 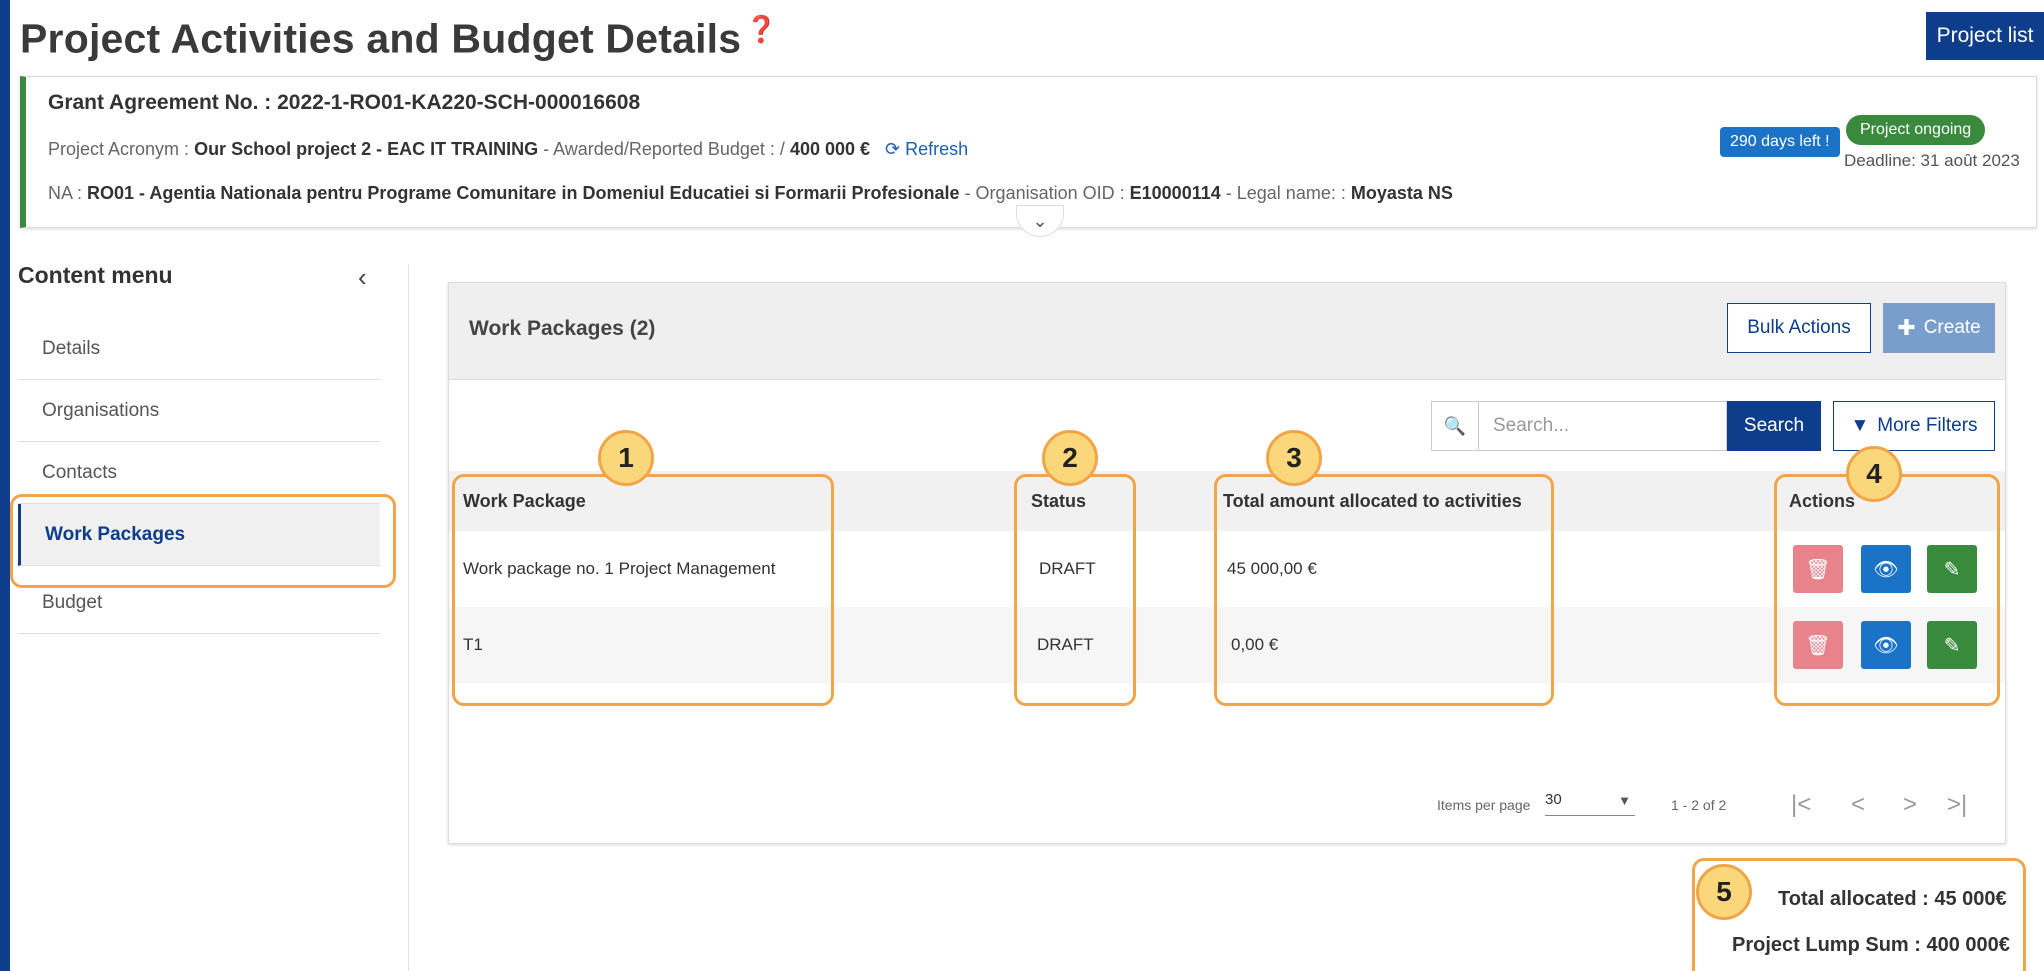 I want to click on chevron-left-icon: ‹, so click(x=362, y=277).